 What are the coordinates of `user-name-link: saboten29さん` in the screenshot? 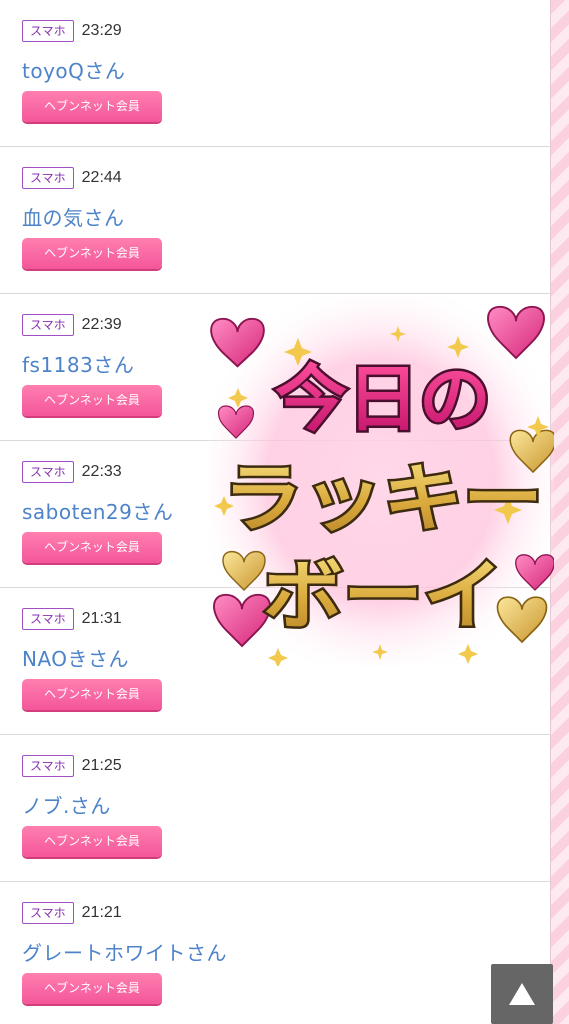 It's located at (97, 510).